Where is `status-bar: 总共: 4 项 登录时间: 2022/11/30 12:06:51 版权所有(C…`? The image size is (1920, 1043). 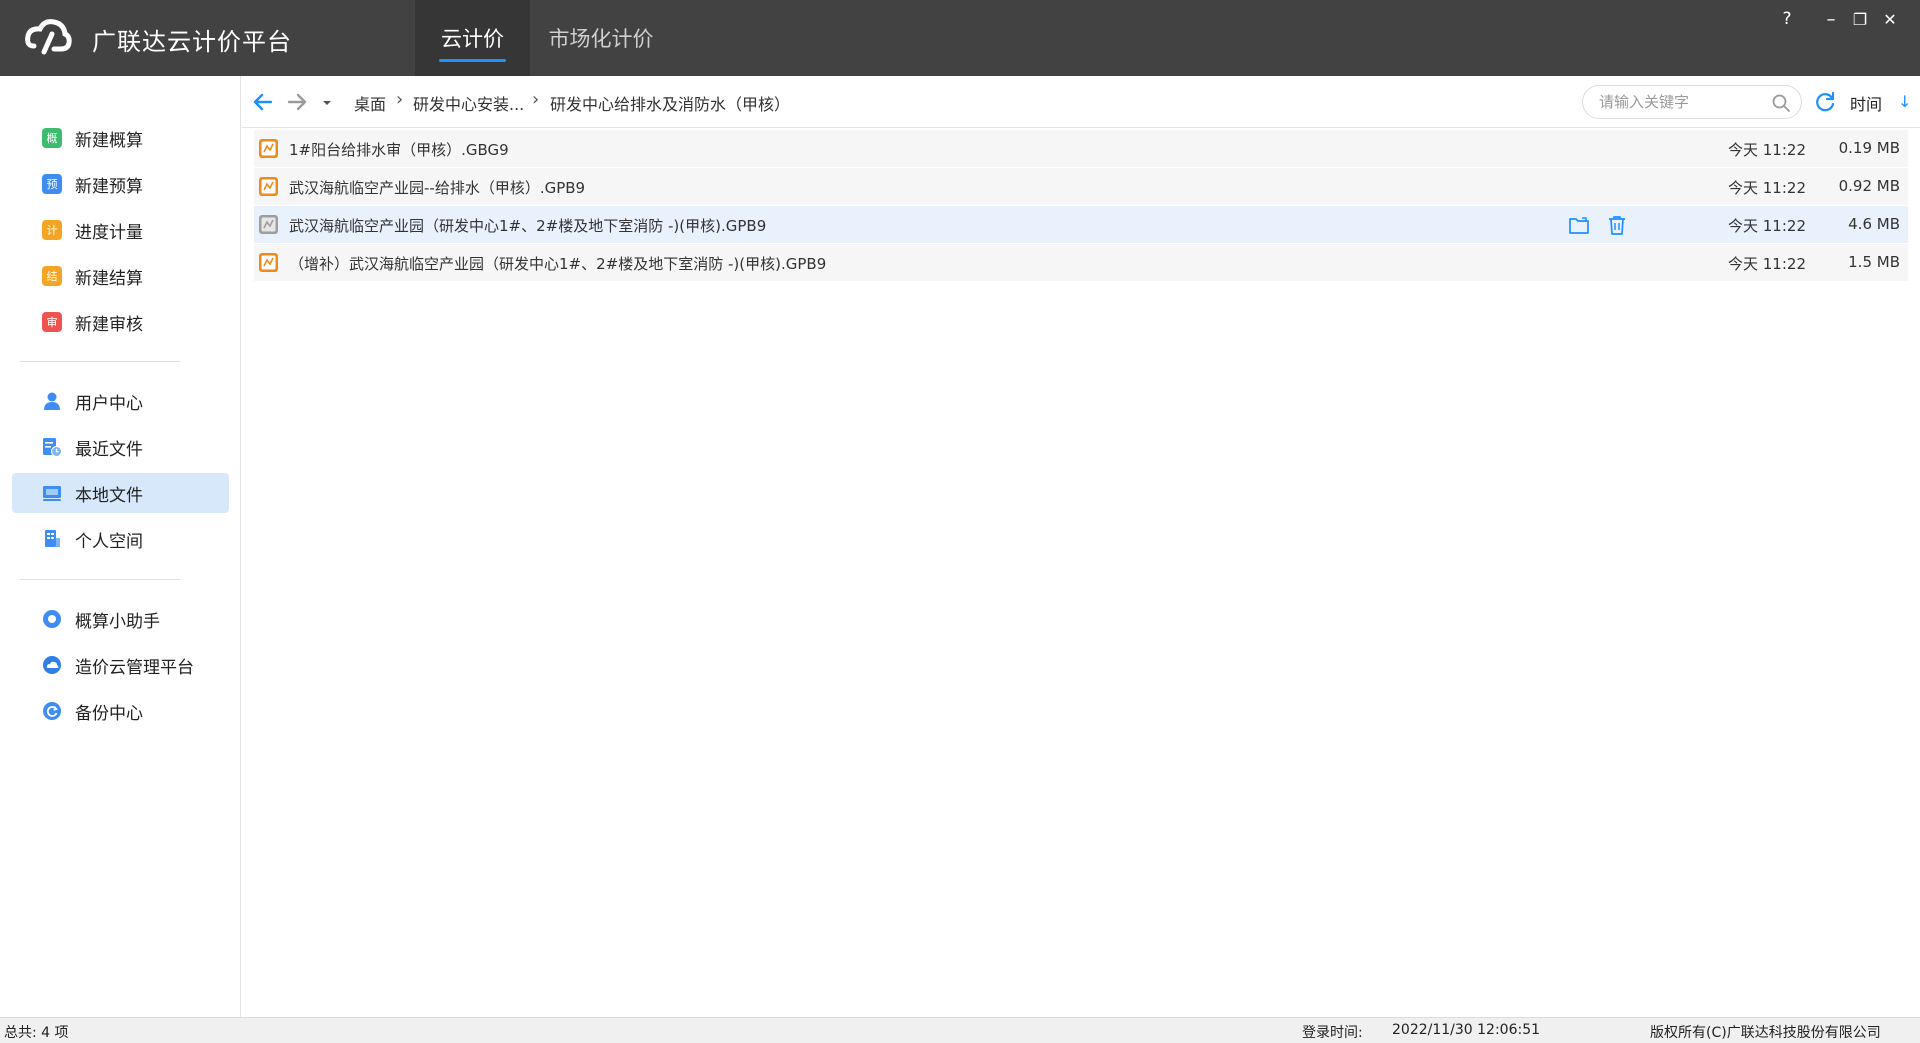 status-bar: 总共: 4 项 登录时间: 2022/11/30 12:06:51 版权所有(C… is located at coordinates (960, 1030).